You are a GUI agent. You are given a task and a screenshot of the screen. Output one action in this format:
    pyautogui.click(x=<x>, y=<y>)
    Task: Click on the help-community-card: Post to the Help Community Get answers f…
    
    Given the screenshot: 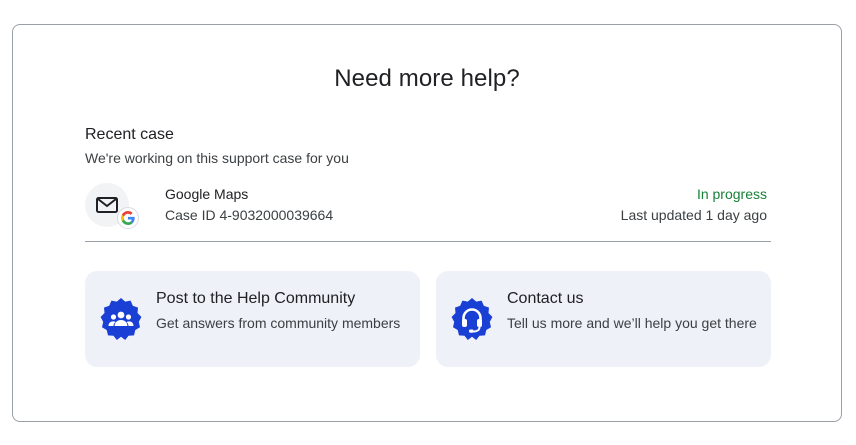 What is the action you would take?
    pyautogui.click(x=252, y=319)
    